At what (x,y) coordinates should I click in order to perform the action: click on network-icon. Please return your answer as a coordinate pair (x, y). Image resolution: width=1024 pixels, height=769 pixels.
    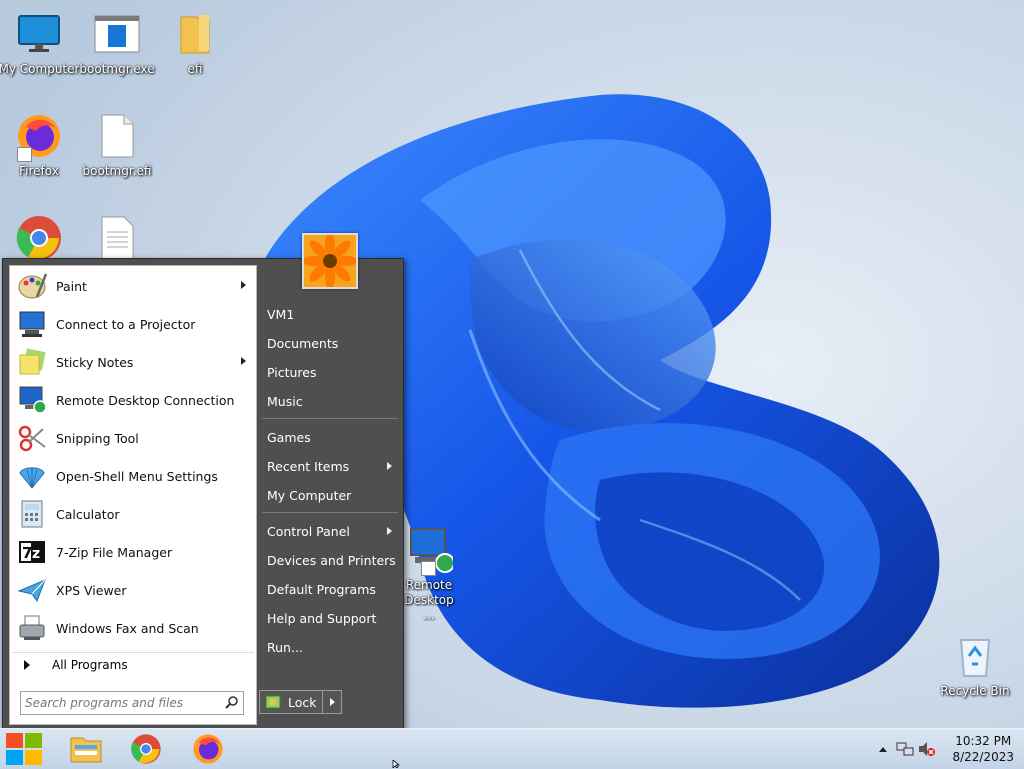
    Looking at the image, I should click on (905, 749).